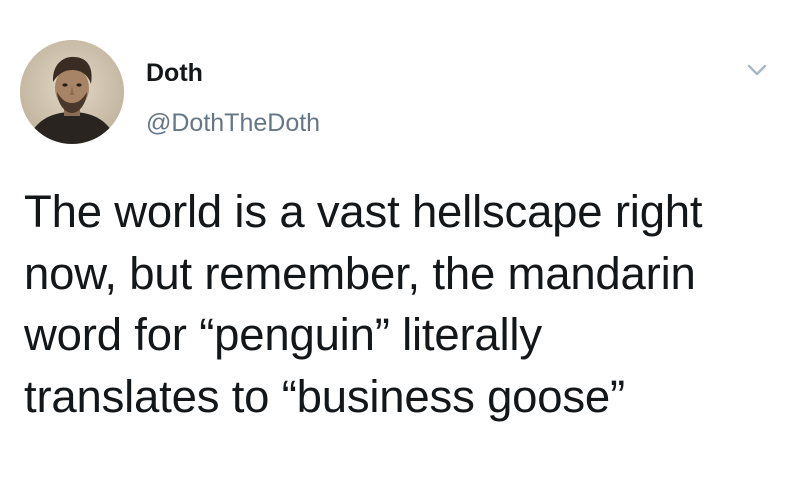  I want to click on avatar-portrait-icon, so click(72, 92).